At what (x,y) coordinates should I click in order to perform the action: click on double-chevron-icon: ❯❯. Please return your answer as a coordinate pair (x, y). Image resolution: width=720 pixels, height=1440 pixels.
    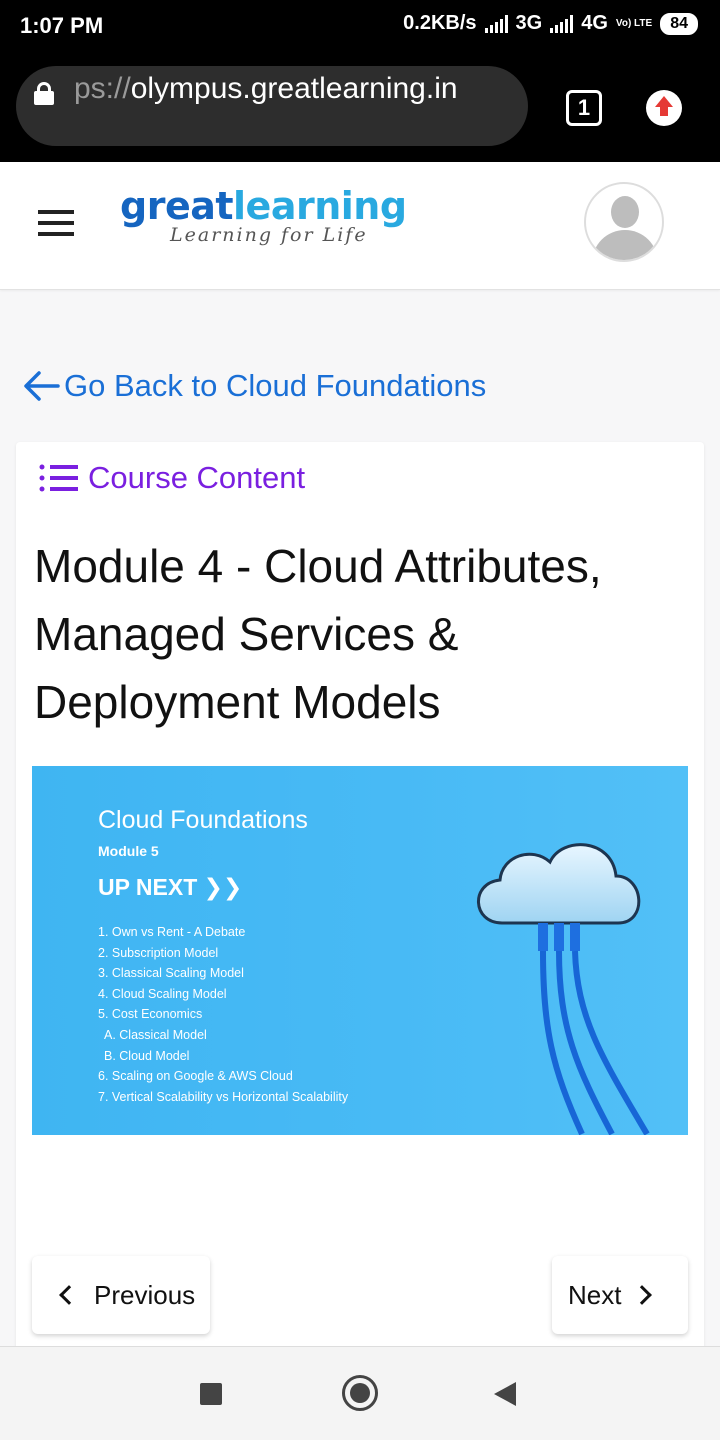
    Looking at the image, I should click on (223, 887).